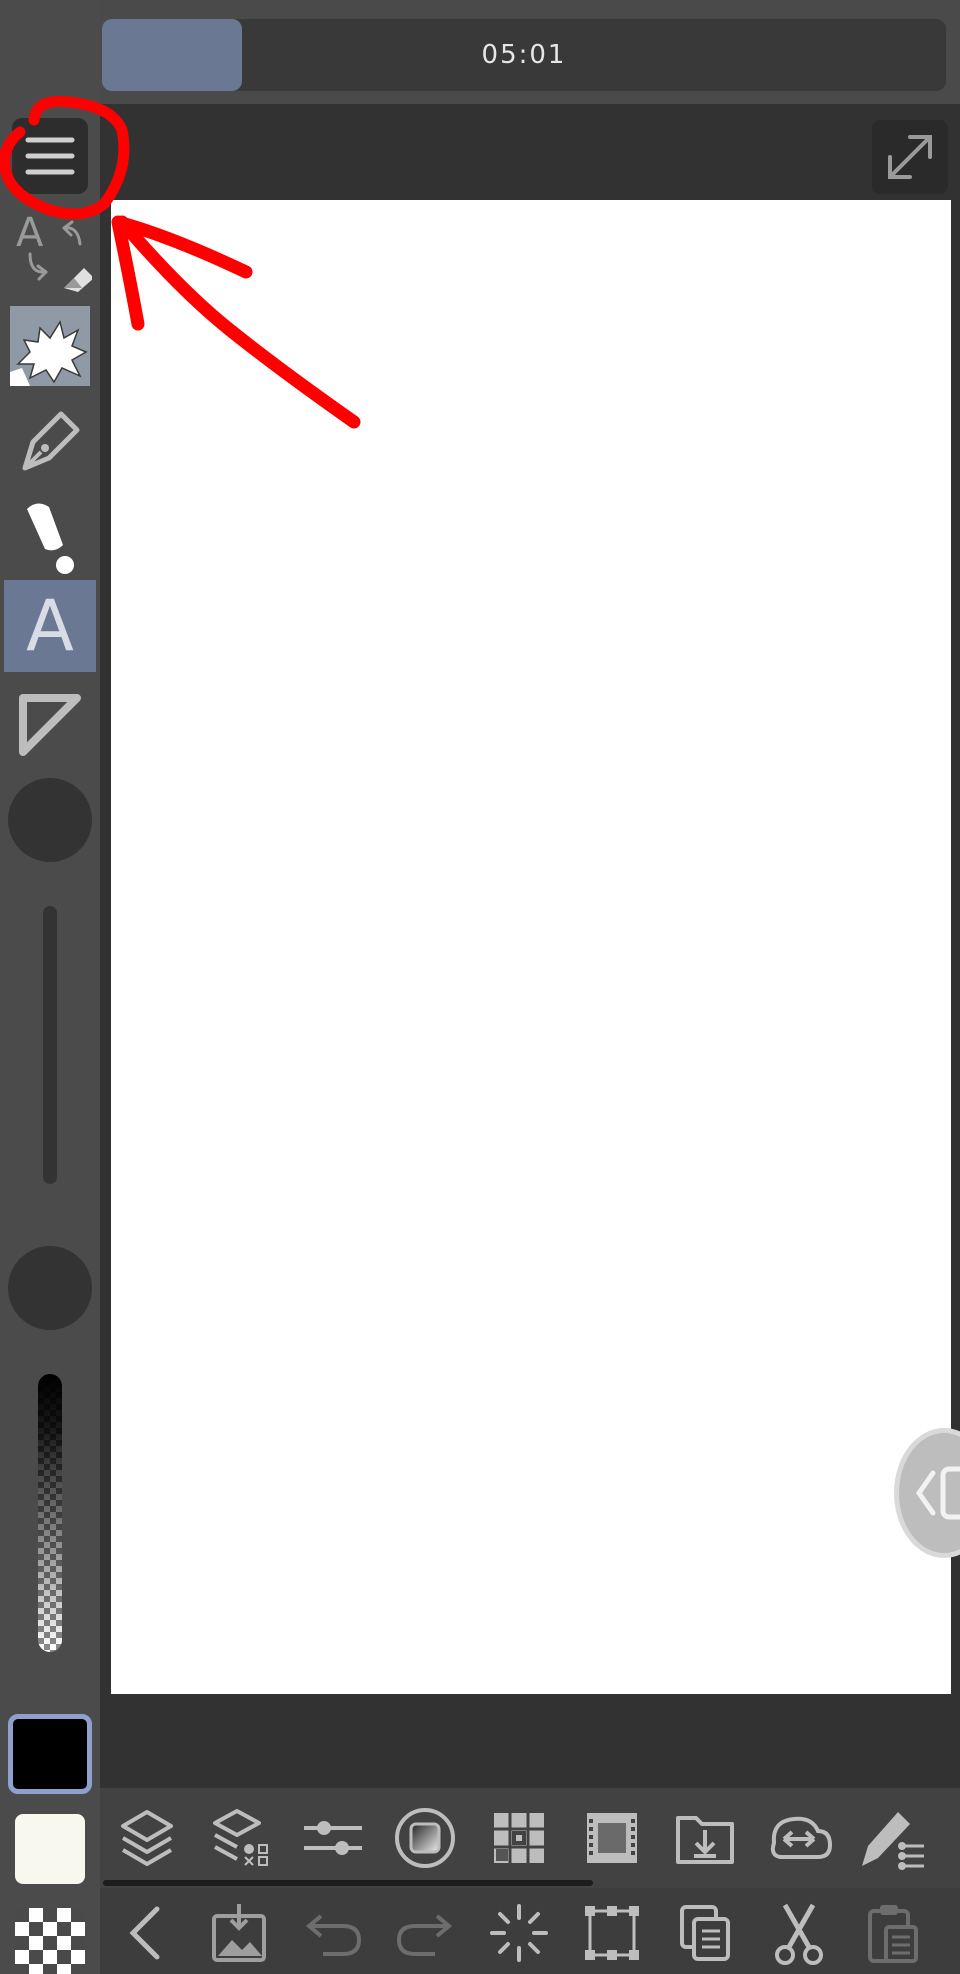 The image size is (960, 1974). What do you see at coordinates (54, 251) in the screenshot?
I see `swap-tool-icon: A` at bounding box center [54, 251].